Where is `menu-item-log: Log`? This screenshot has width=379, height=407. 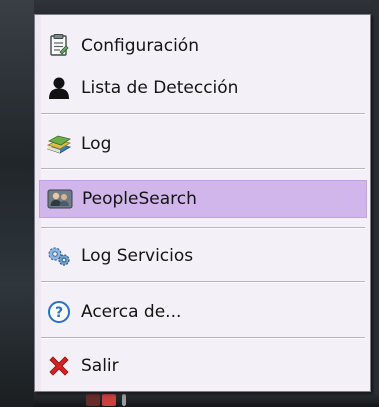
menu-item-log: Log is located at coordinates (203, 144).